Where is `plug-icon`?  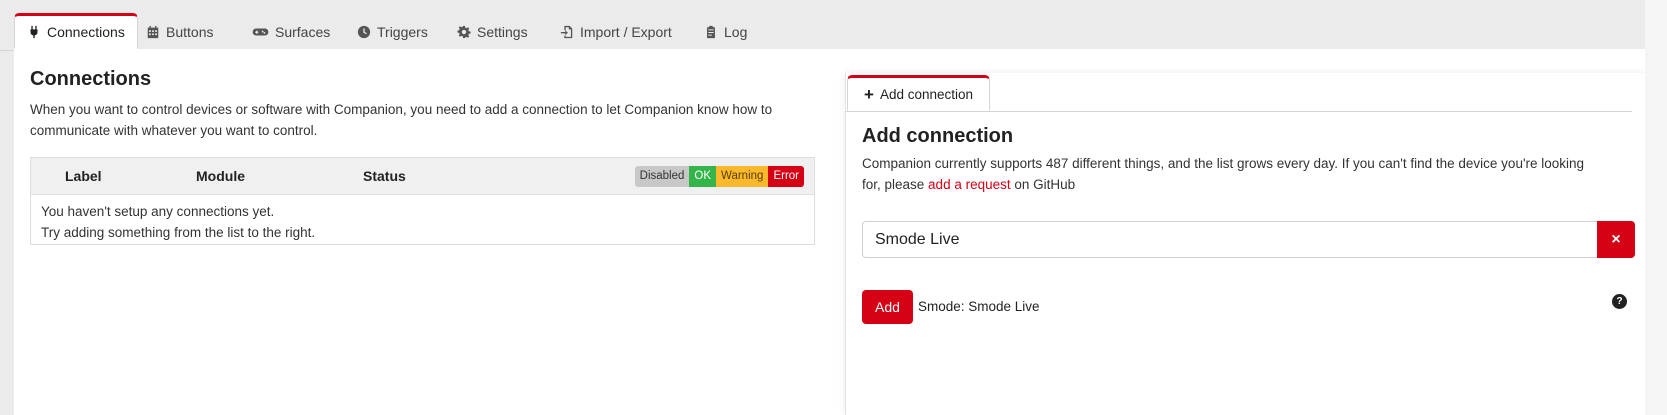 plug-icon is located at coordinates (34, 32).